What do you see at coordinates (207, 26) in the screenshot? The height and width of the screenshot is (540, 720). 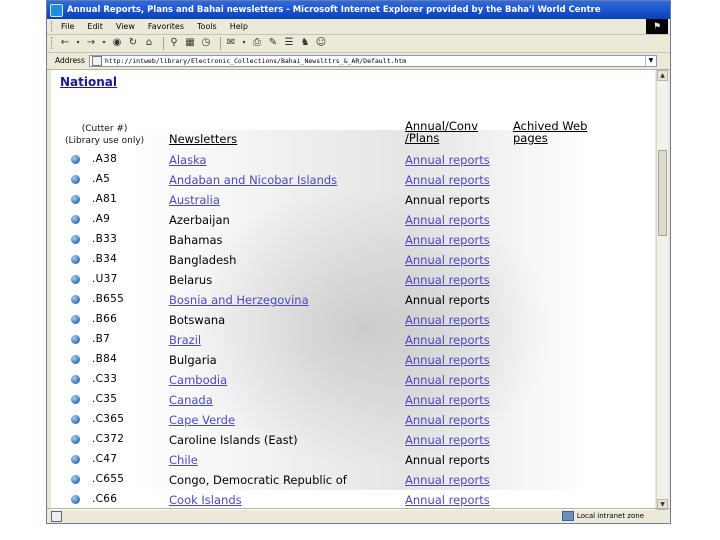 I see `menu-tools: Tools` at bounding box center [207, 26].